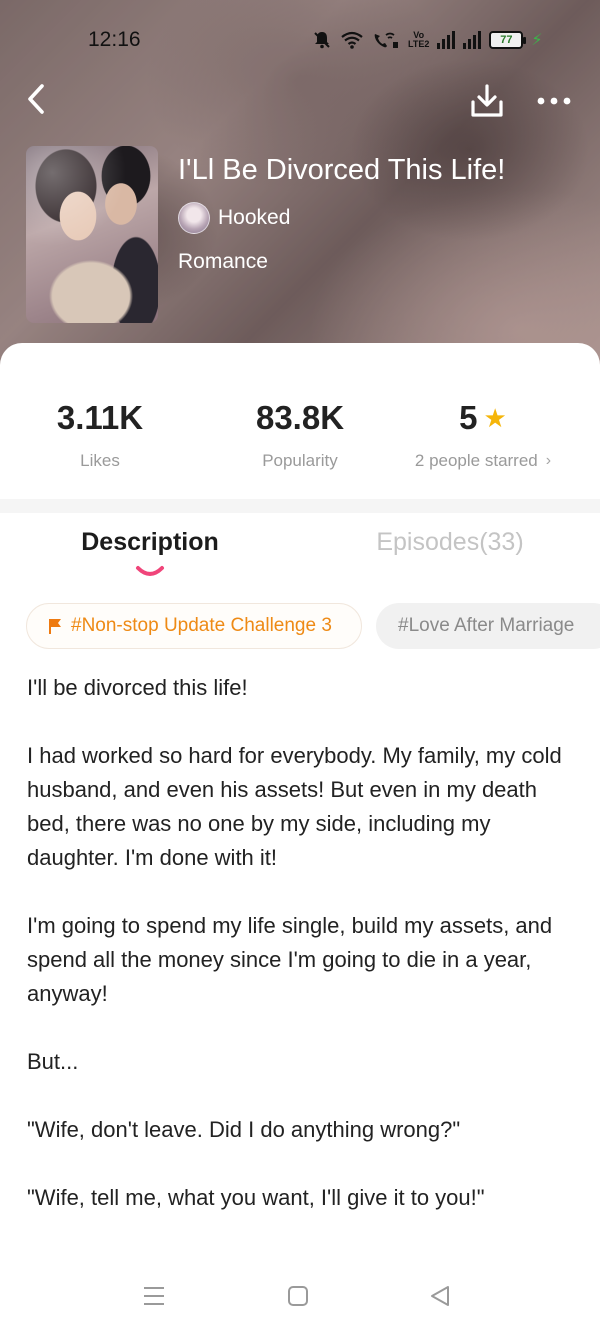 The height and width of the screenshot is (1333, 600). What do you see at coordinates (114, 39) in the screenshot?
I see `status-time: 12:16` at bounding box center [114, 39].